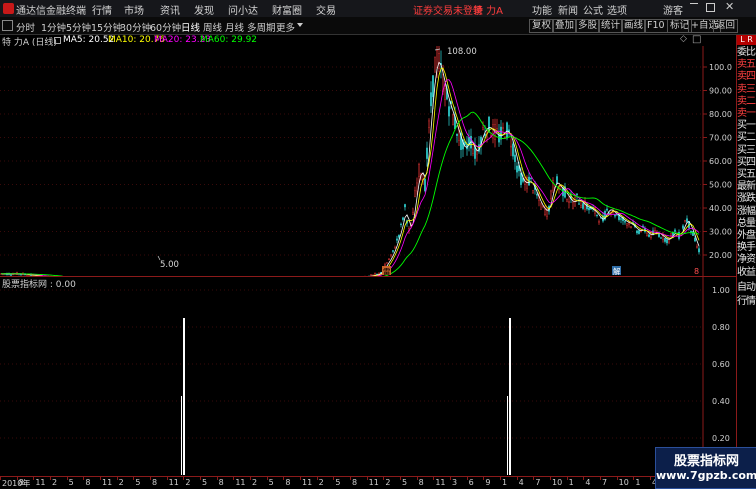 The image size is (756, 489). I want to click on date-label: 11, so click(374, 482).